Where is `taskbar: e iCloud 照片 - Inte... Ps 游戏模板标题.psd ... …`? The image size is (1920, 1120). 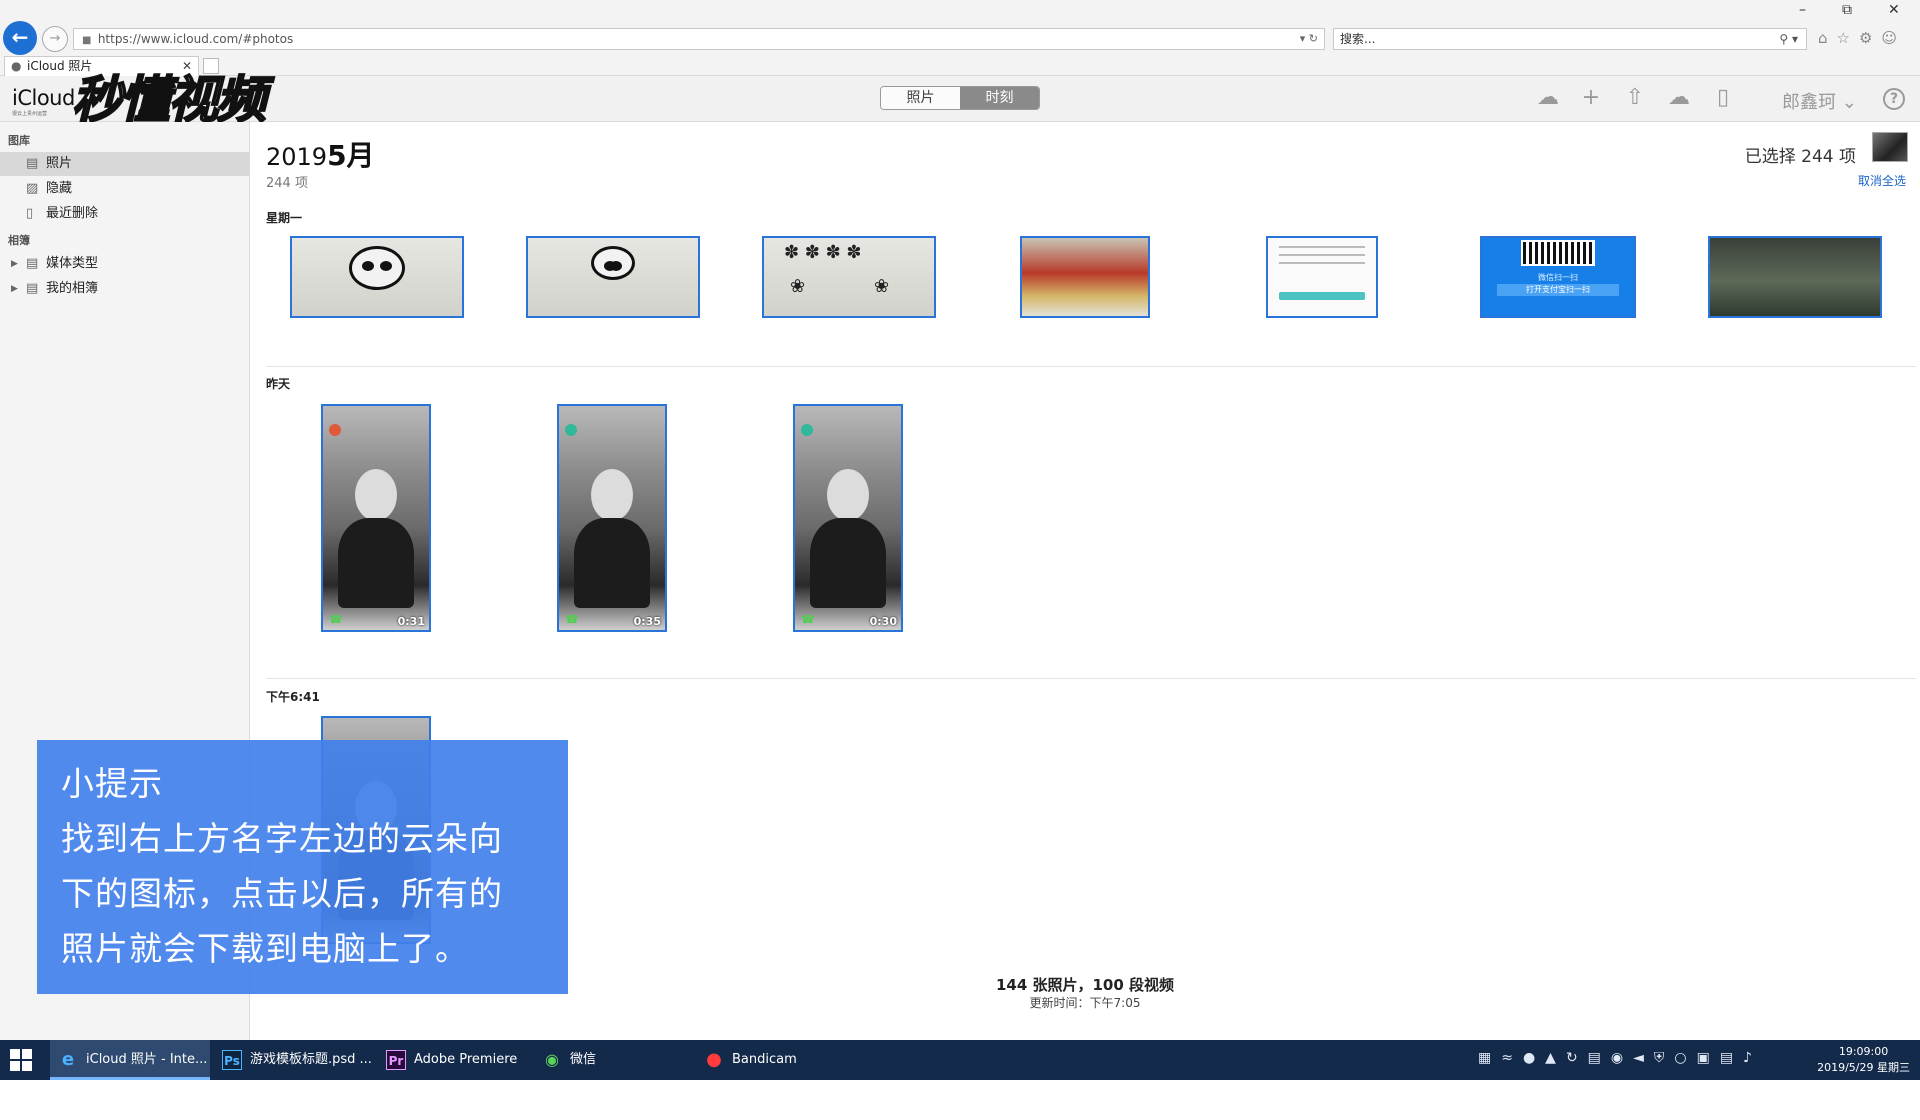
taskbar: e iCloud 照片 - Inte... Ps 游戏模板标题.psd ... … is located at coordinates (960, 1073).